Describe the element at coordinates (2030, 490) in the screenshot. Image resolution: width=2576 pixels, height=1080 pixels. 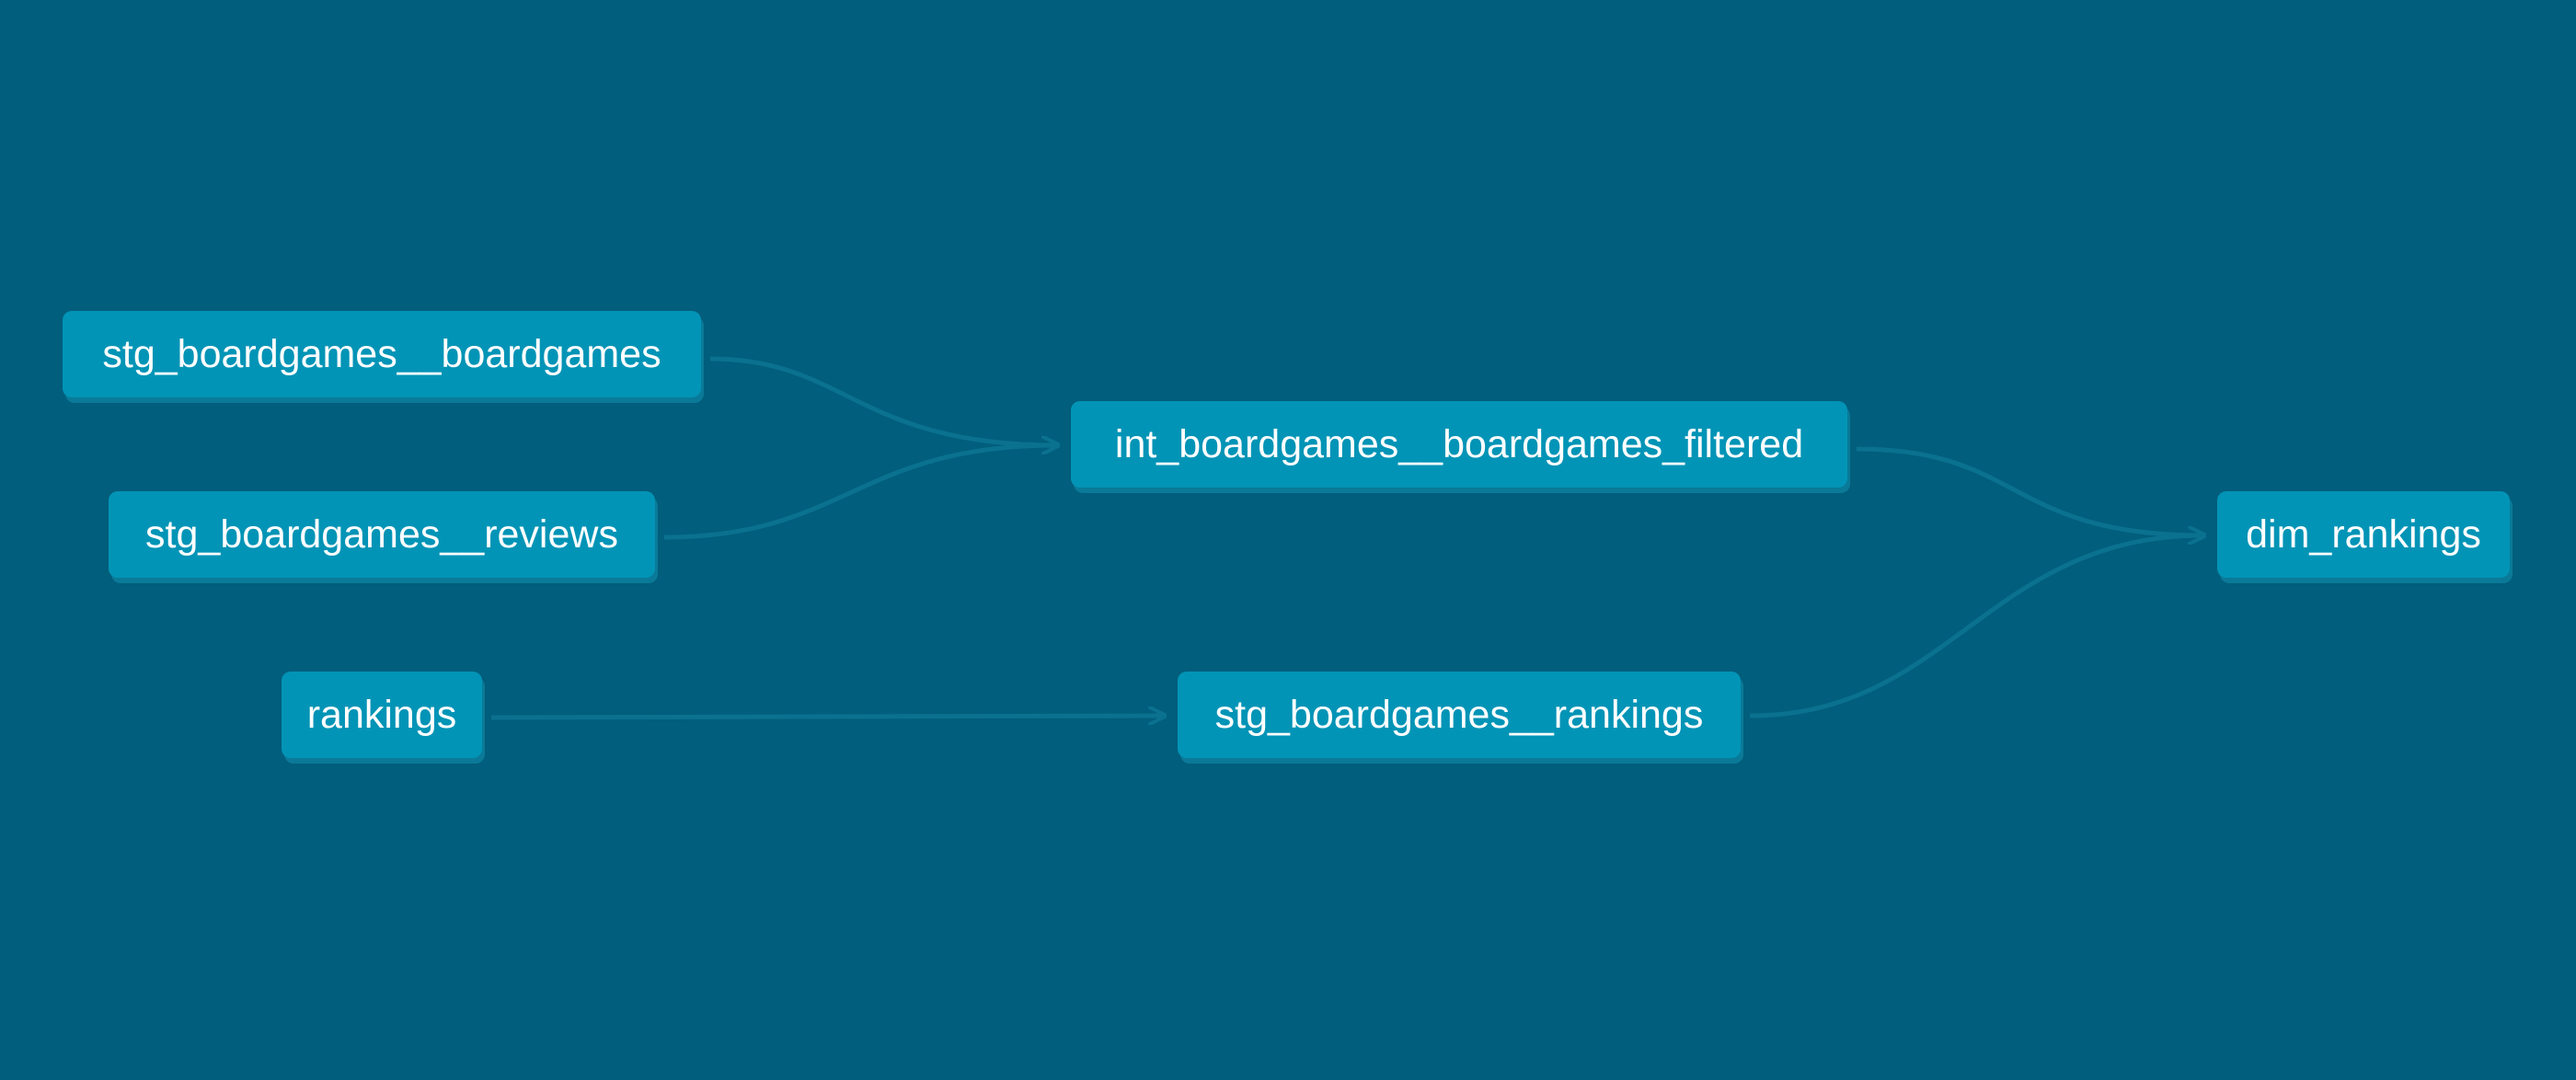
I see `edge-int-filtered-to-dim-rankings` at that location.